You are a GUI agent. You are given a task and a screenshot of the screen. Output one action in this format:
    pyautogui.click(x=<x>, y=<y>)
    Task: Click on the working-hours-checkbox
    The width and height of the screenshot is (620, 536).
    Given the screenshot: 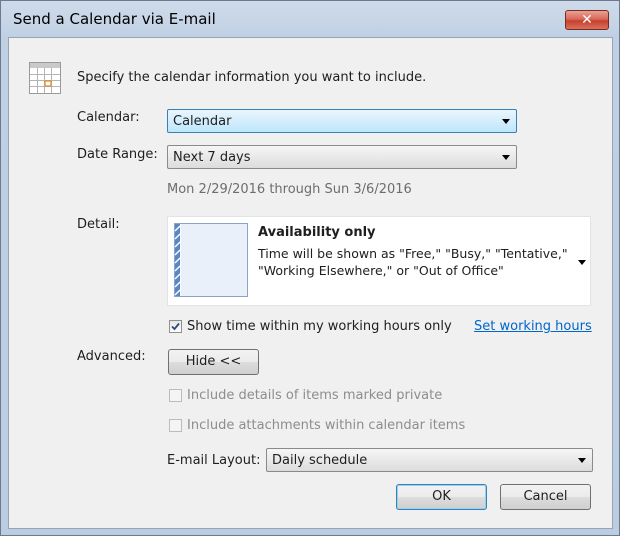 What is the action you would take?
    pyautogui.click(x=175, y=326)
    